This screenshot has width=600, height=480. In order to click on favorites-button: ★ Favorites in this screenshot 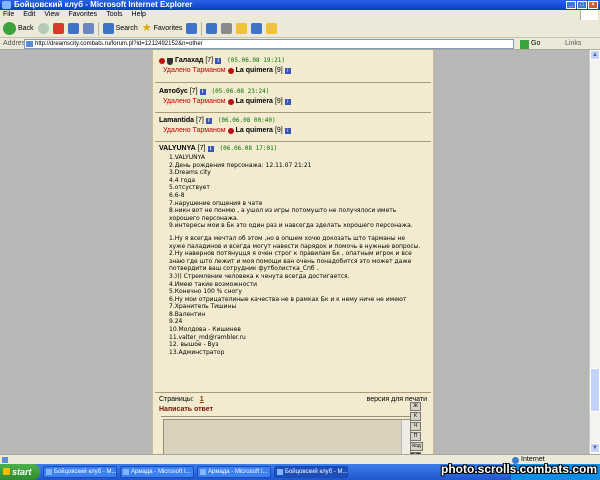, I will do `click(162, 28)`.